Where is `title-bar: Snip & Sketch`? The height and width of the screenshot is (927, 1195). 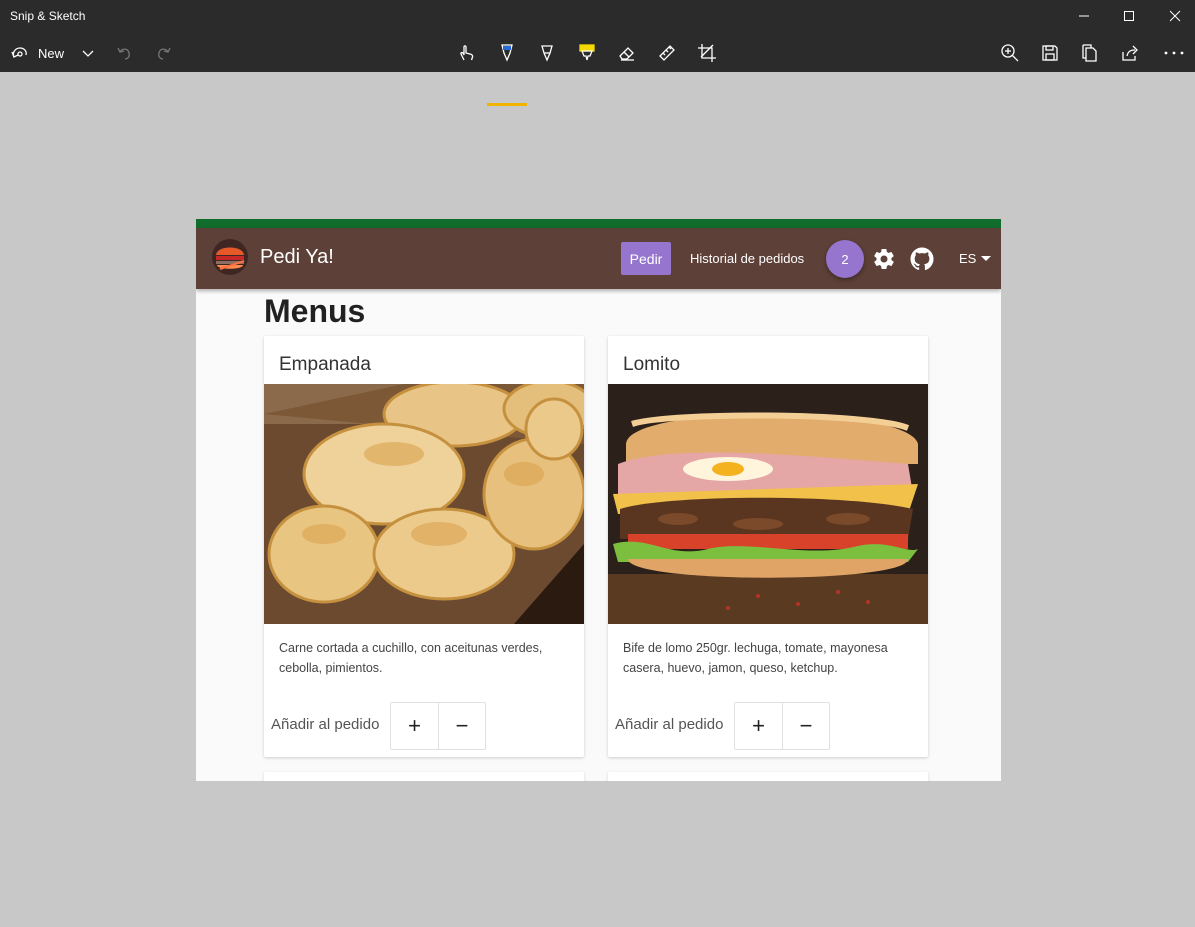 title-bar: Snip & Sketch is located at coordinates (597, 17).